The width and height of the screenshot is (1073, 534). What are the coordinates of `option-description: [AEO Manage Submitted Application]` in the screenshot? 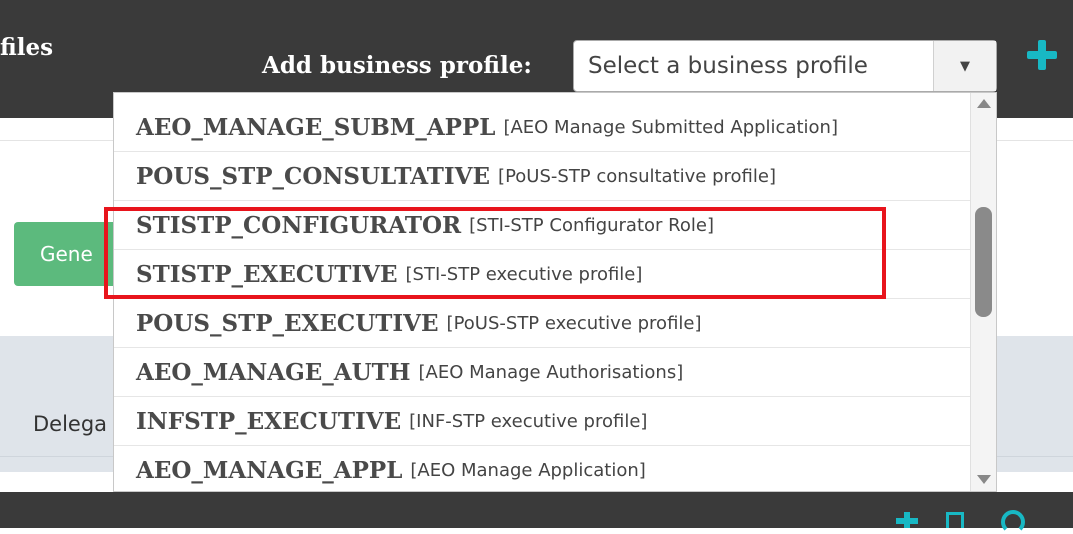 It's located at (670, 127).